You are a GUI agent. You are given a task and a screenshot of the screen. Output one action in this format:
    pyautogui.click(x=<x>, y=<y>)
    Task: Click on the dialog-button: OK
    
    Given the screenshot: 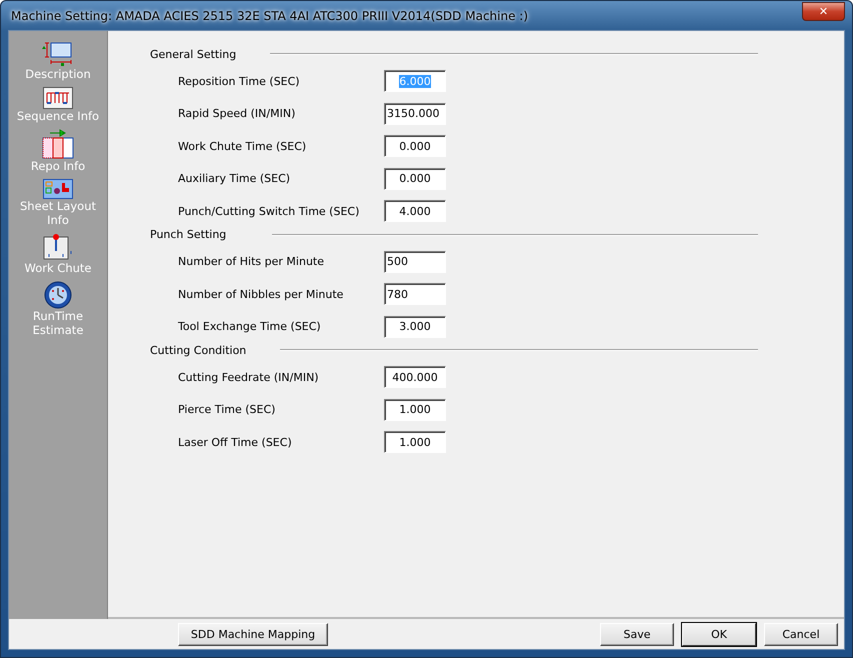 What is the action you would take?
    pyautogui.click(x=719, y=634)
    